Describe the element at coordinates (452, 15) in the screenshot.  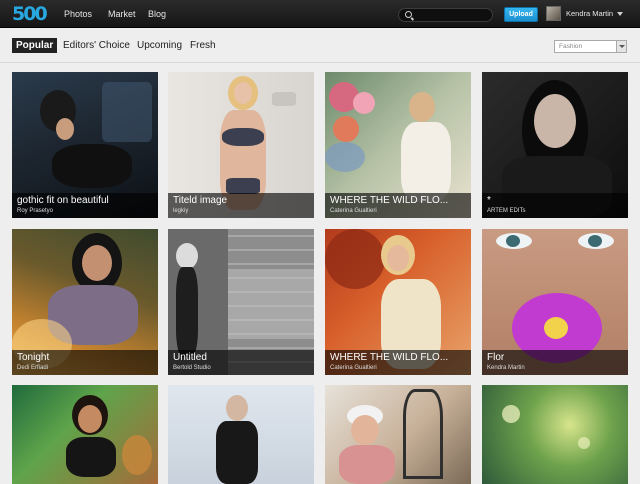
I see `search-input` at that location.